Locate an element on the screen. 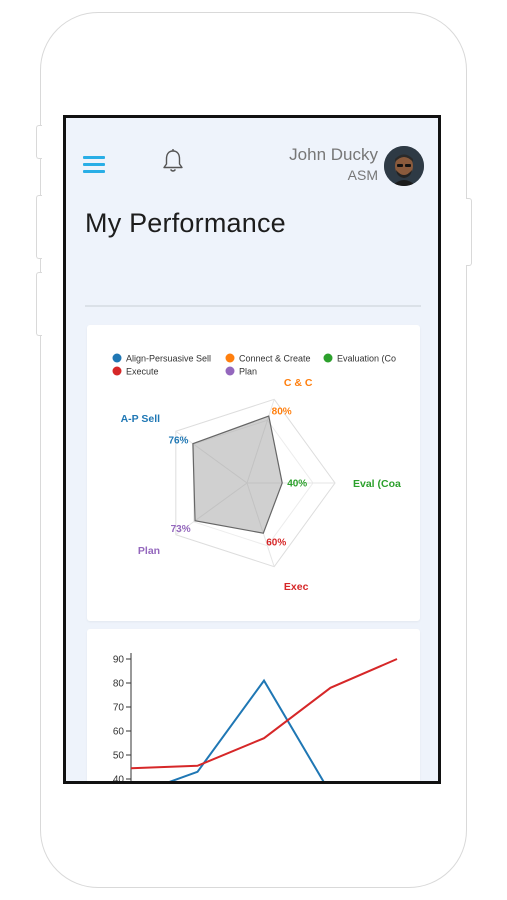  hamburger-menu-icon is located at coordinates (94, 164).